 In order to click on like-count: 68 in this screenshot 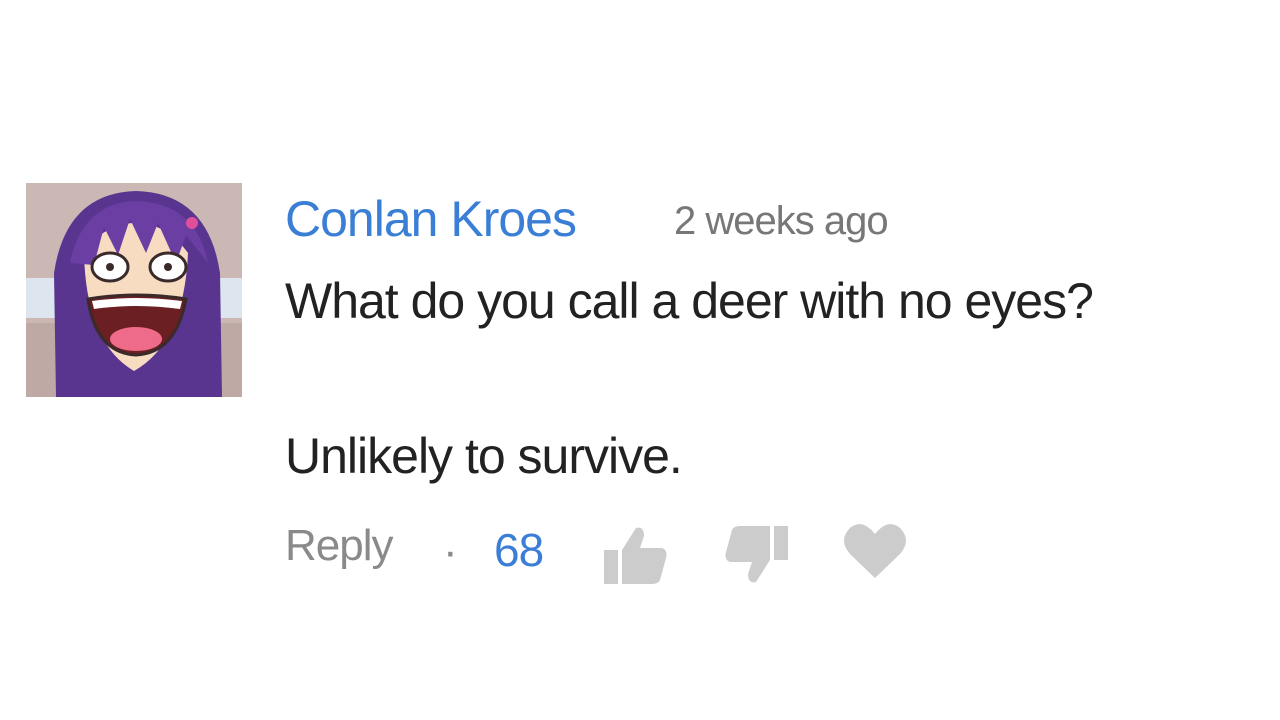, I will do `click(519, 550)`.